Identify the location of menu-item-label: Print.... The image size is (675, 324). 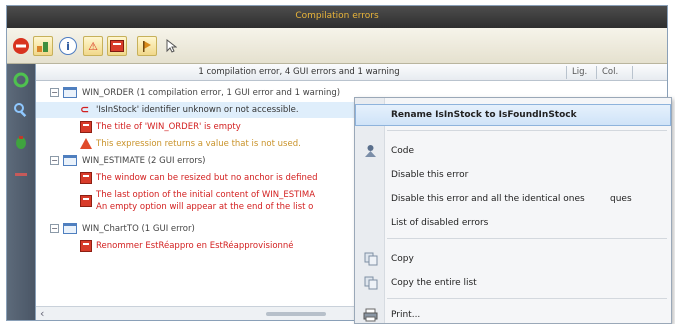
(406, 315).